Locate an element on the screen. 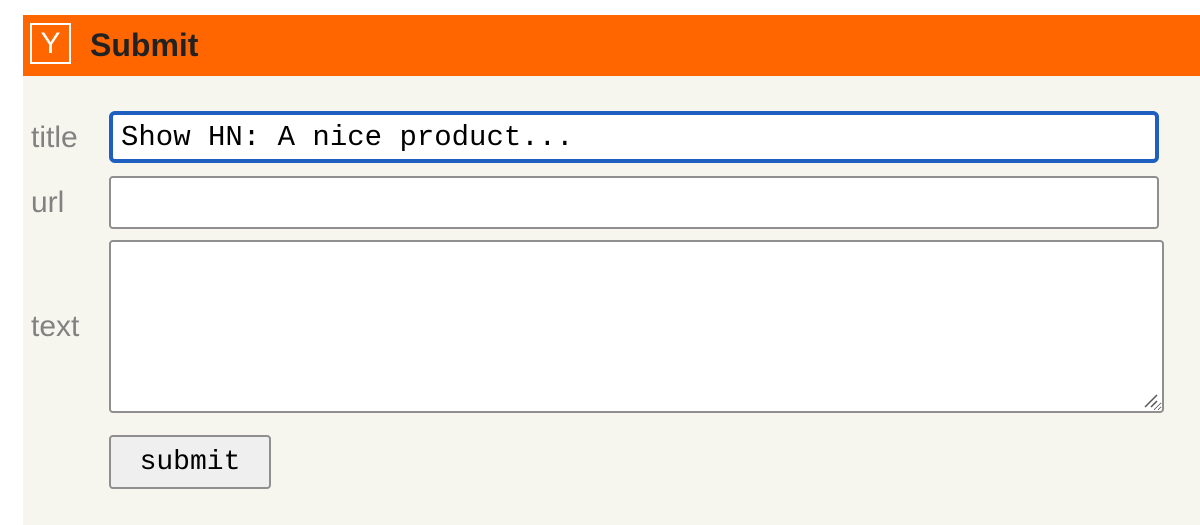 This screenshot has width=1200, height=525. title-label: title is located at coordinates (54, 137).